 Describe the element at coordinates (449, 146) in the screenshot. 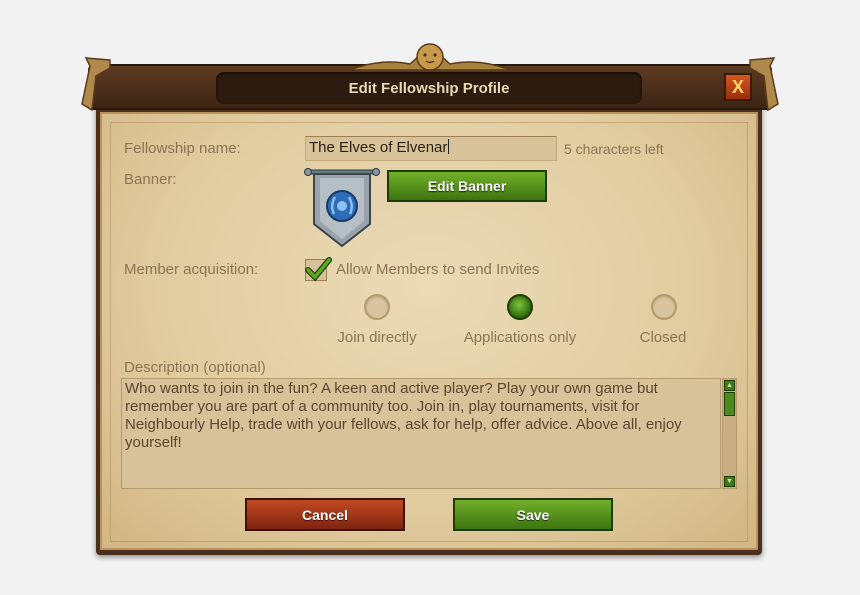

I see `text-caret` at that location.